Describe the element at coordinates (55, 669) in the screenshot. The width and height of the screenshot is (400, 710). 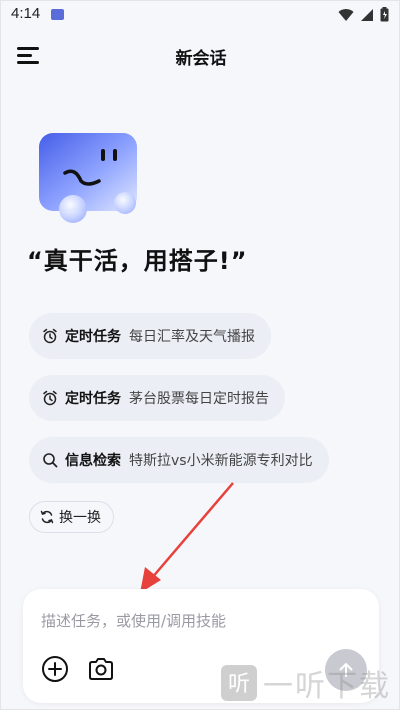
I see `add-icon` at that location.